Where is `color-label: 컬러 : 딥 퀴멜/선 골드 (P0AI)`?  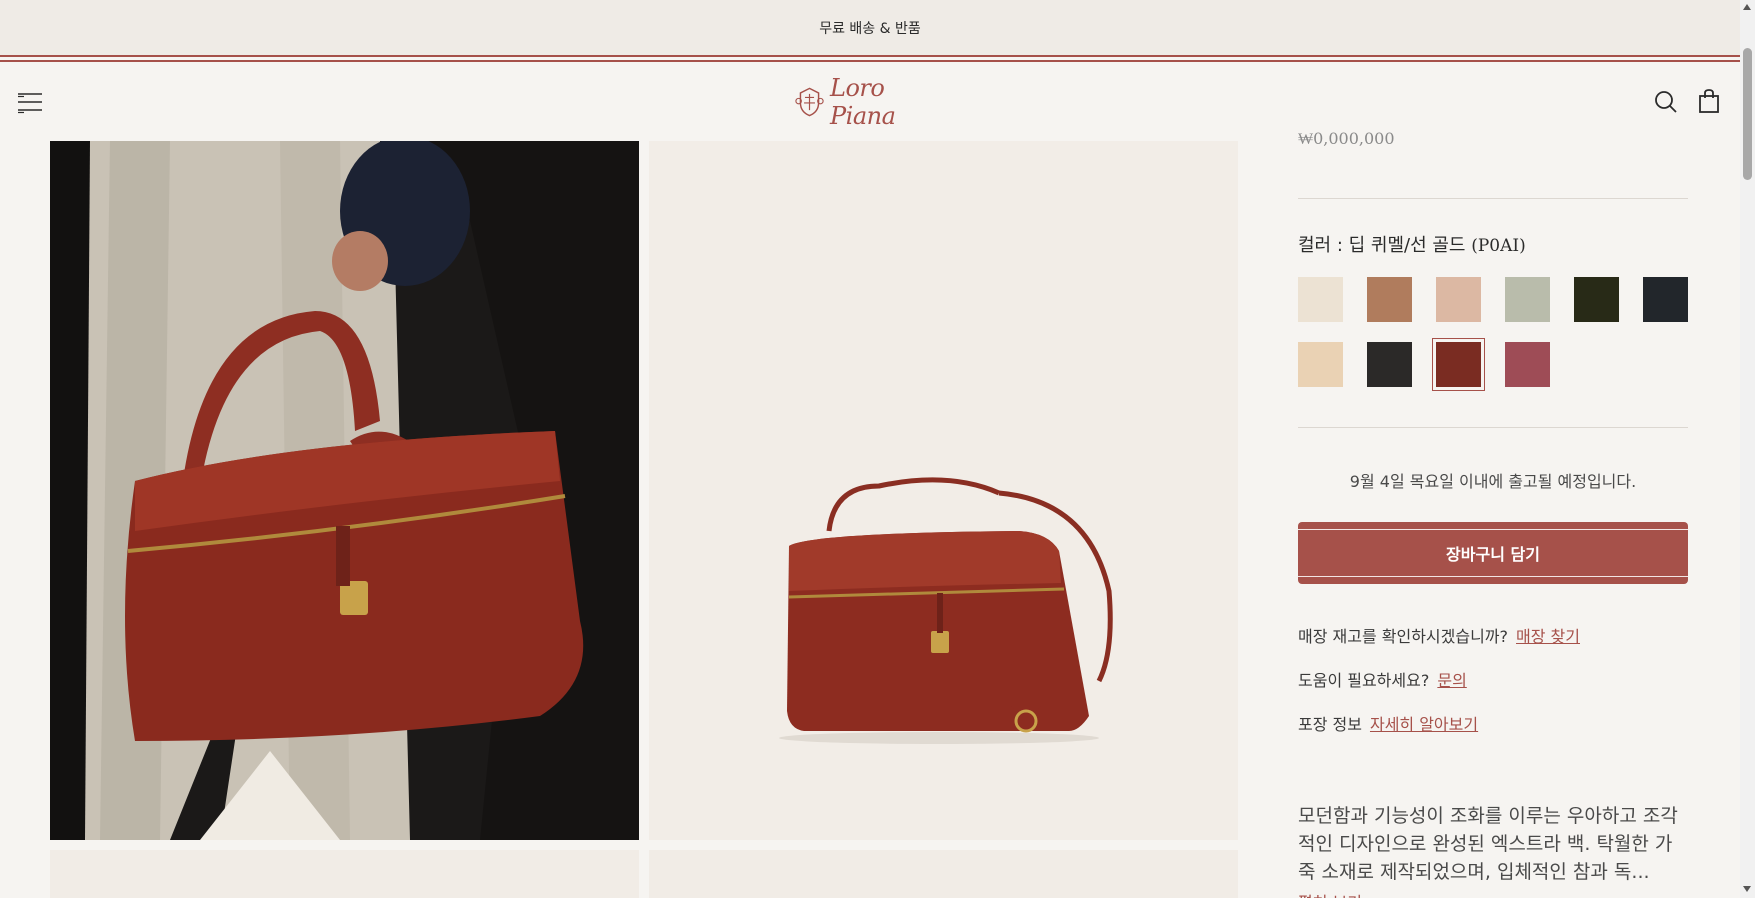
color-label: 컬러 : 딥 퀴멜/선 골드 (P0AI) is located at coordinates (1412, 245).